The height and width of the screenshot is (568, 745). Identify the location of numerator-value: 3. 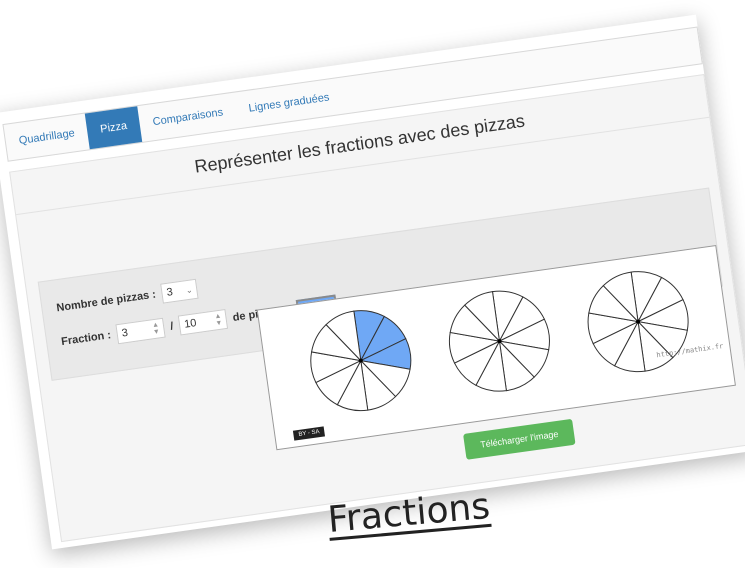
(125, 333).